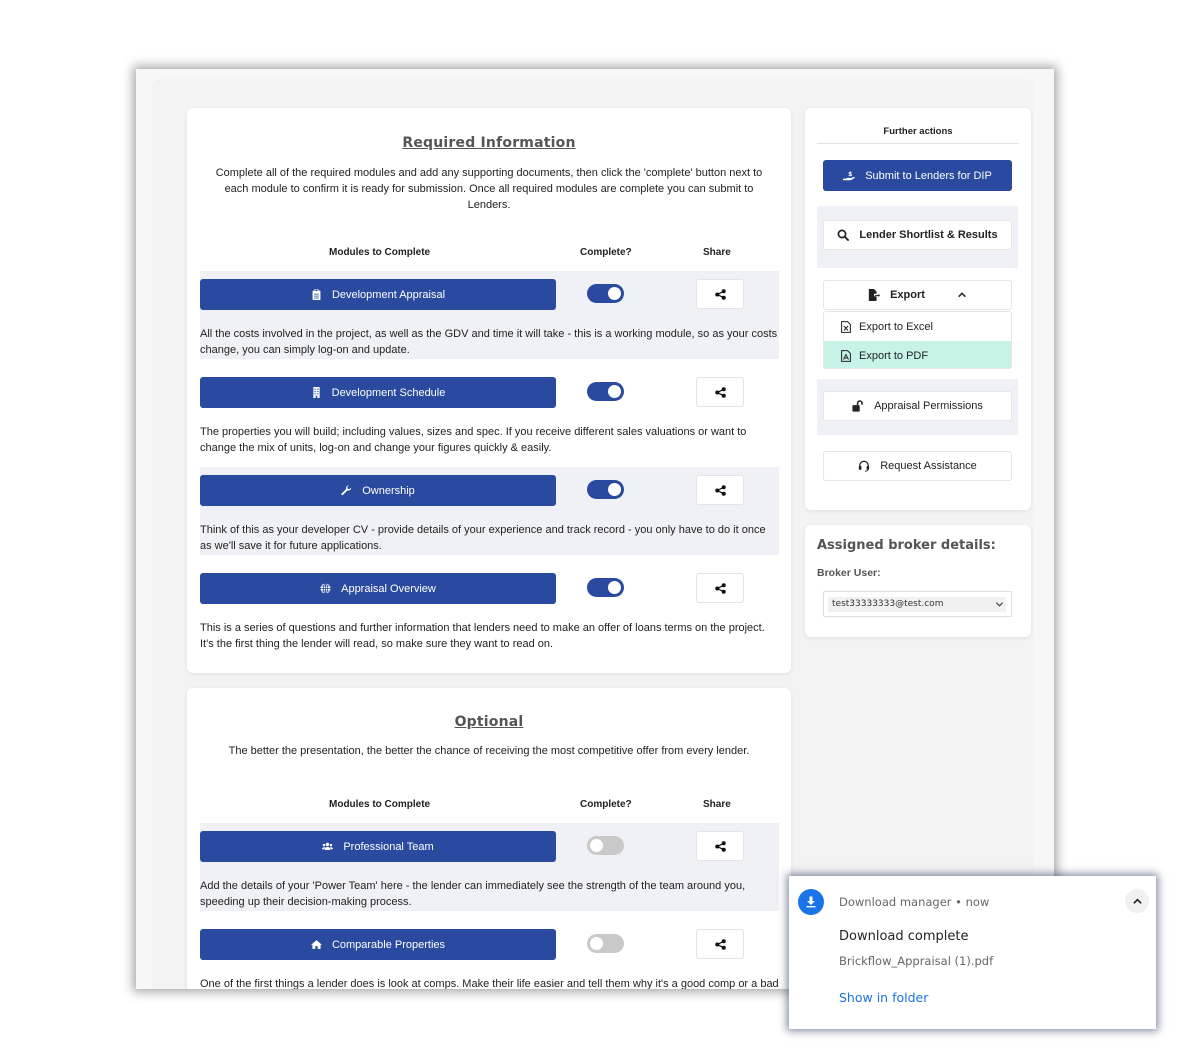 This screenshot has width=1191, height=1058. Describe the element at coordinates (928, 466) in the screenshot. I see `assistance-label: Request Assistance` at that location.